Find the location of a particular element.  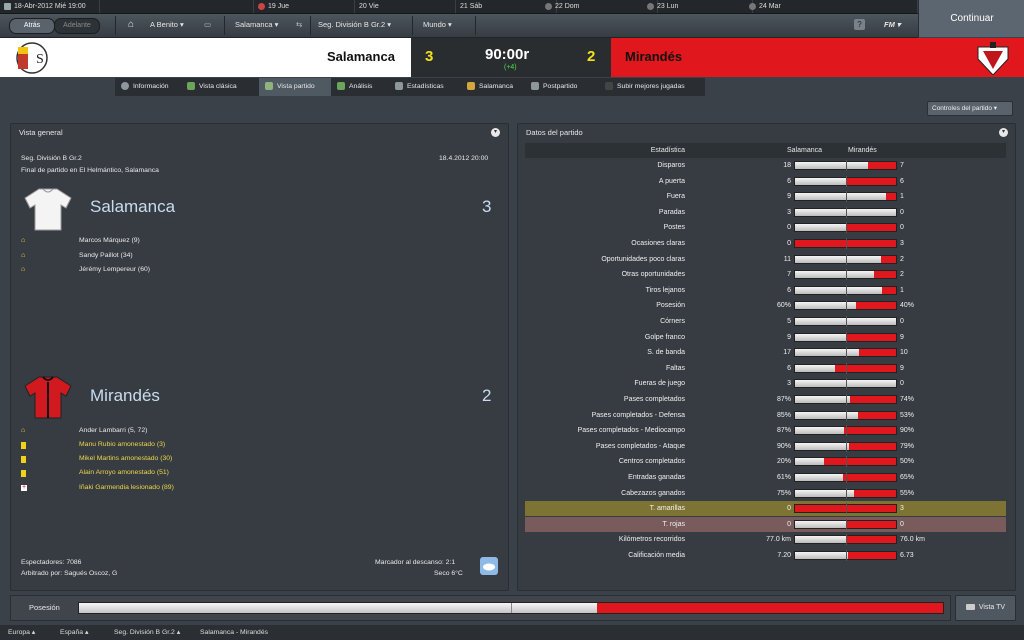

team-menu: Salamanca ▾ is located at coordinates (256, 25).